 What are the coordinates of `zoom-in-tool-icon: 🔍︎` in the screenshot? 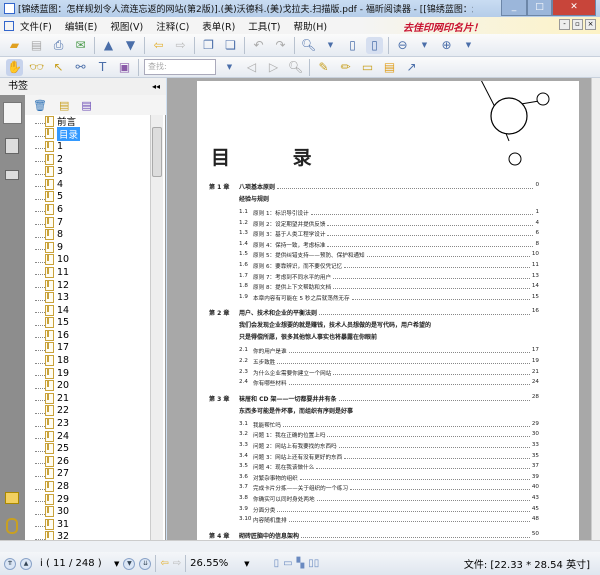 It's located at (308, 45).